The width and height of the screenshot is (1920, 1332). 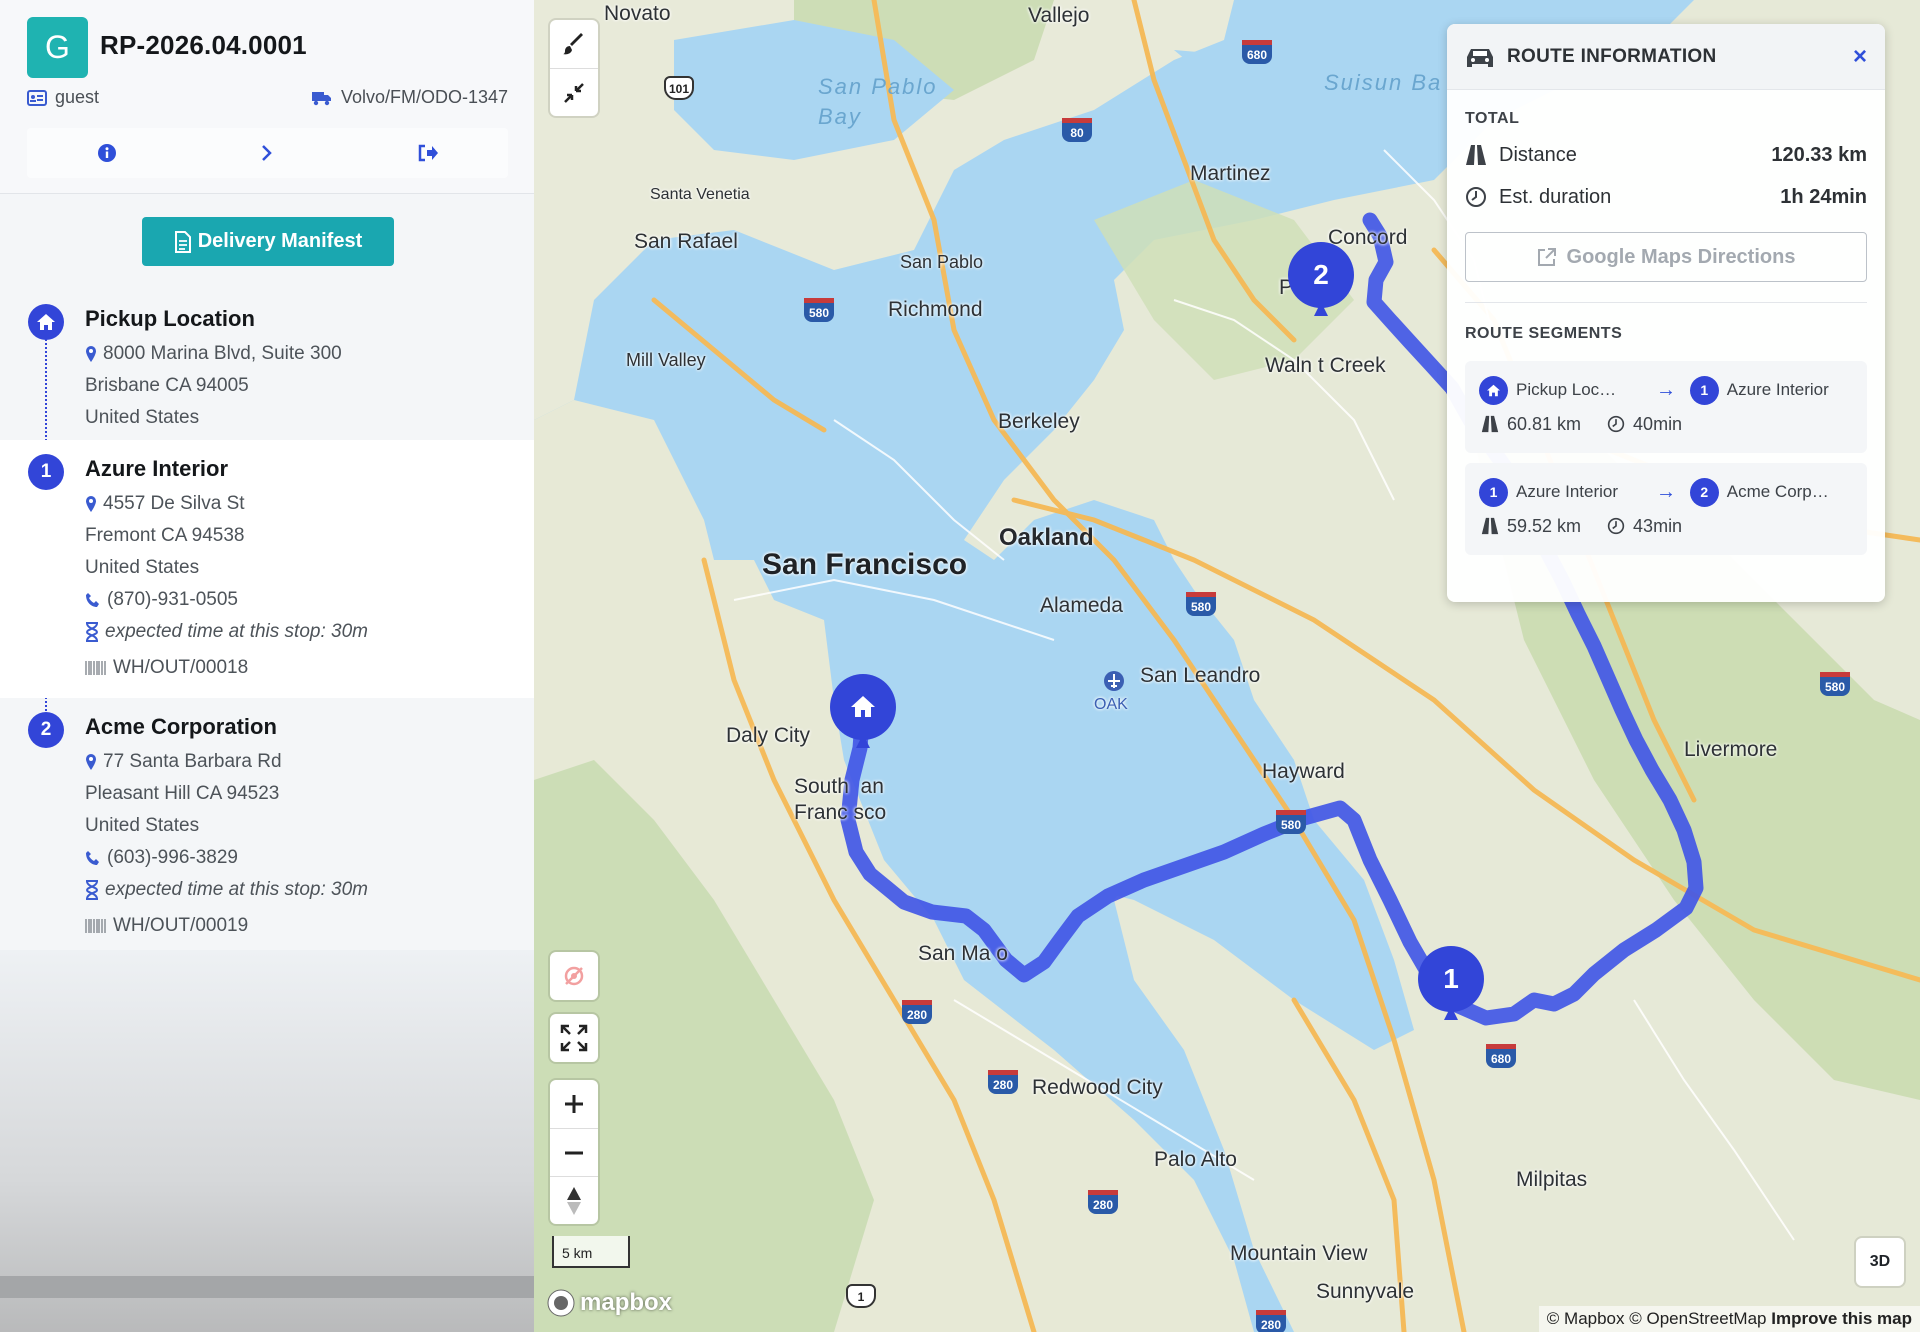 I want to click on stop-city: Pleasant Hill CA 94523, so click(x=182, y=793).